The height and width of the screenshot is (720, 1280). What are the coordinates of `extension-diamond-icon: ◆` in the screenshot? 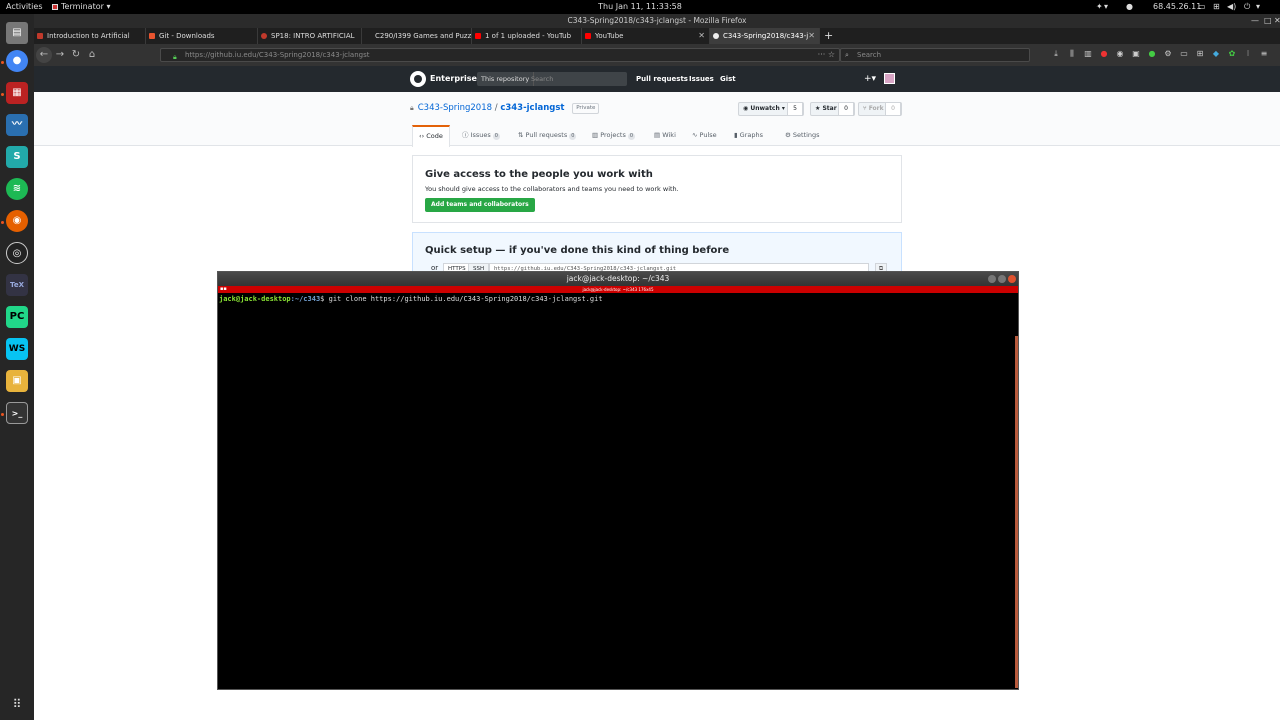 It's located at (1216, 53).